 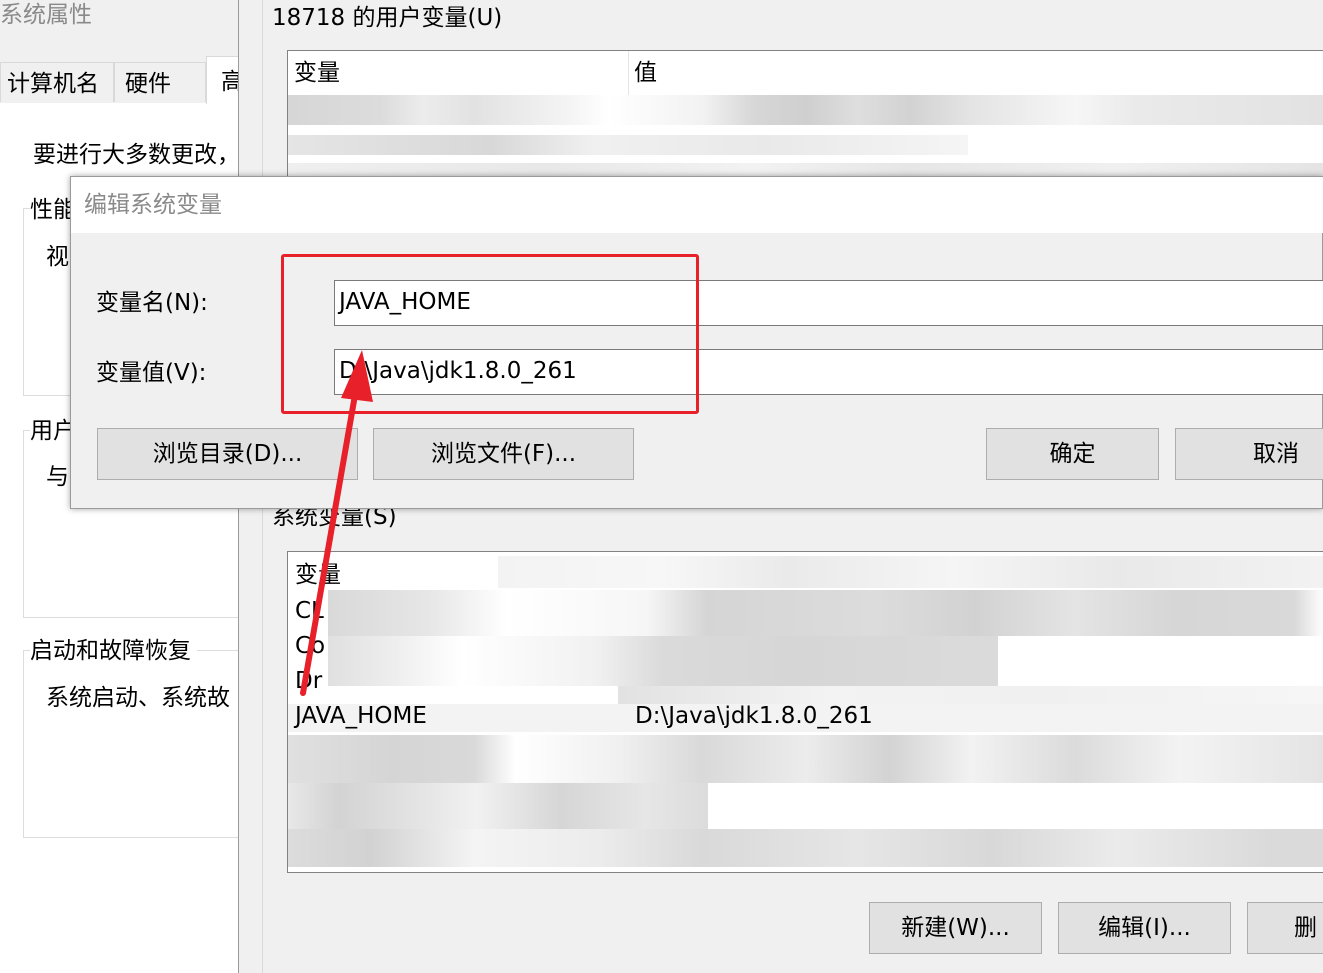 I want to click on tab-hardware: 硬件, so click(x=160, y=82).